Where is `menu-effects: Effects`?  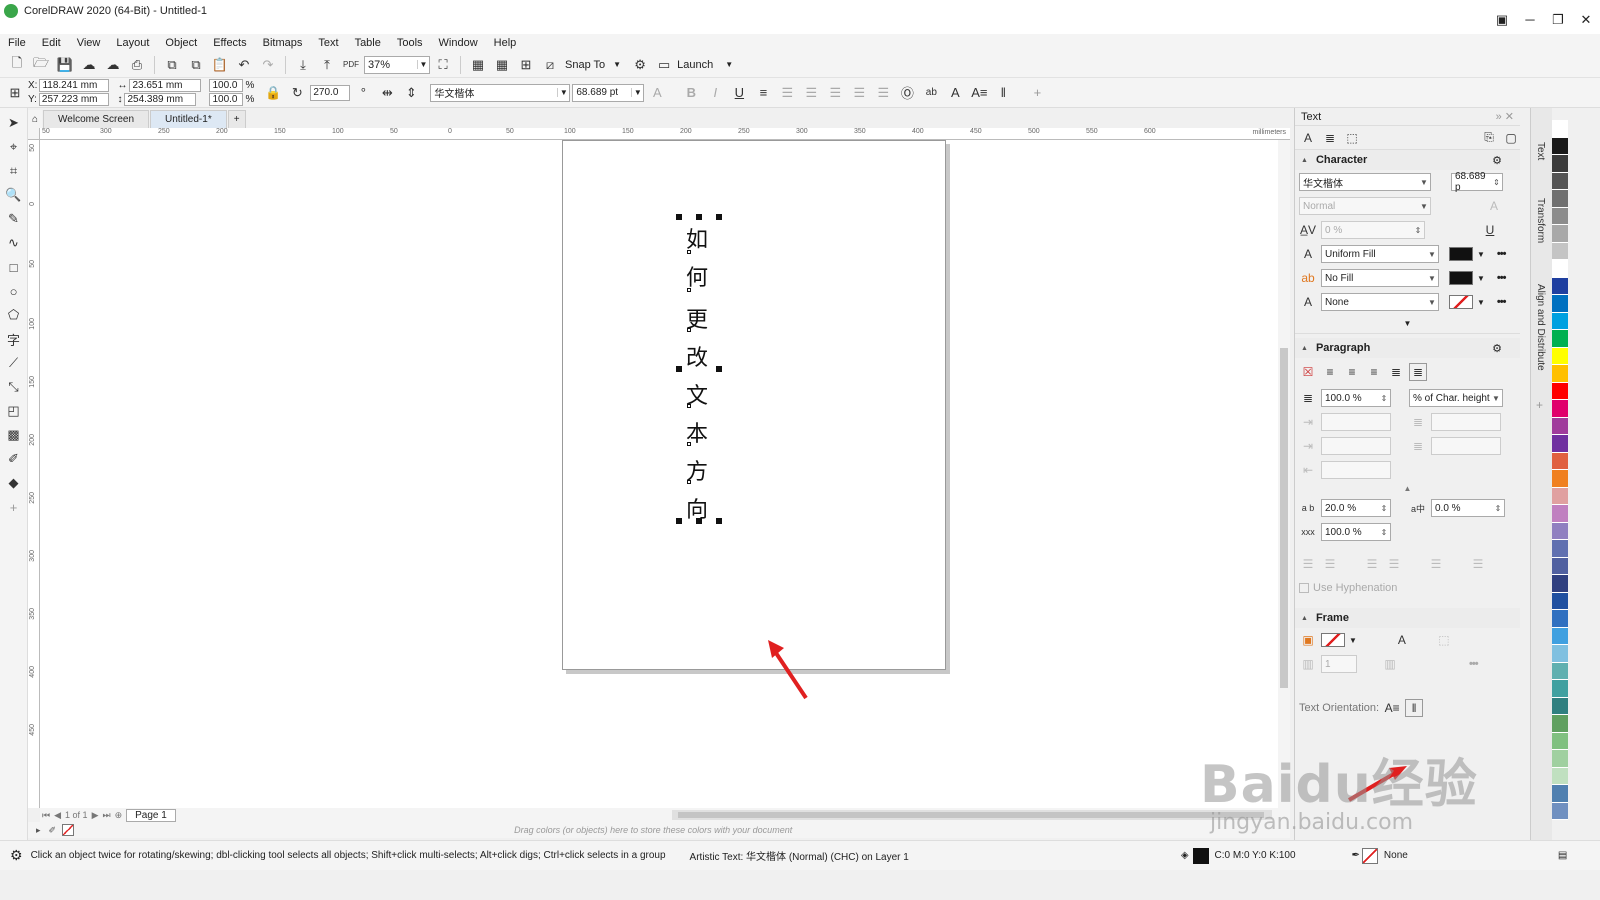
menu-effects: Effects is located at coordinates (229, 43).